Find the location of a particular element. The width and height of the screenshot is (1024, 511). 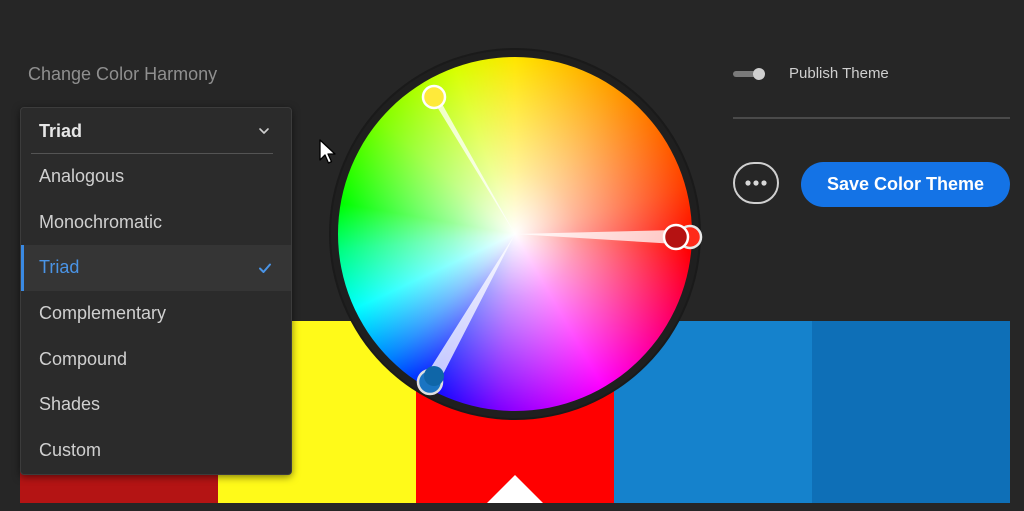

handle-blue is located at coordinates (434, 376).